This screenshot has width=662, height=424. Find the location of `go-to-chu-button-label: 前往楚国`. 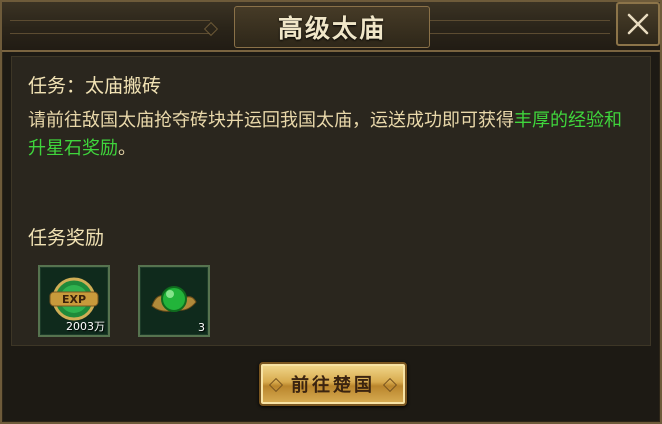

go-to-chu-button-label: 前往楚国 is located at coordinates (333, 385).